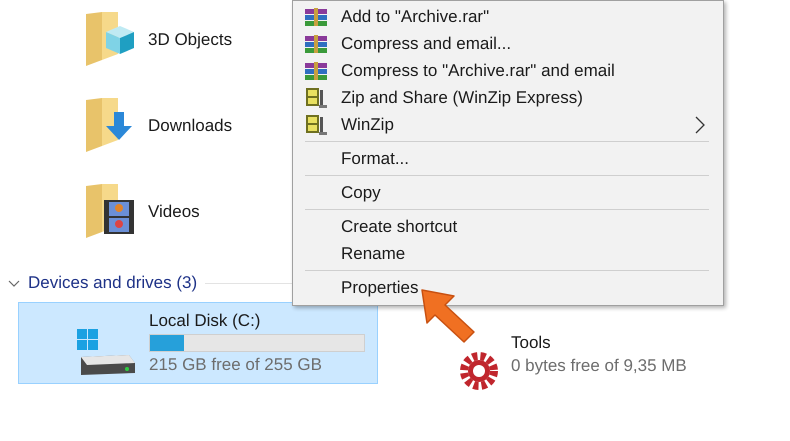  I want to click on free-space-text: 0 bytes free of 9,35 MB, so click(599, 366).